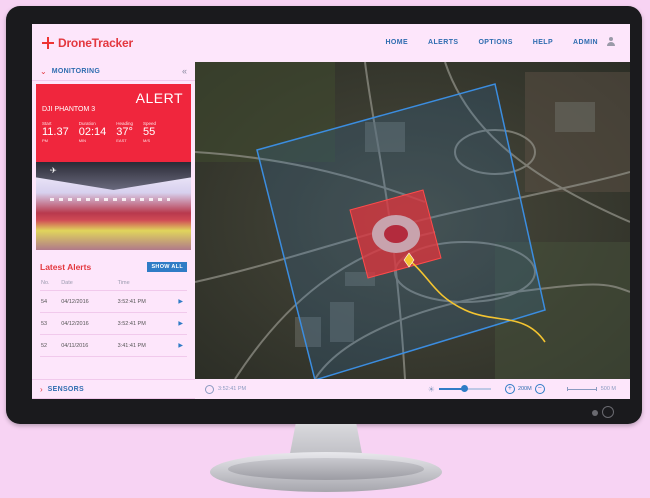  Describe the element at coordinates (69, 109) in the screenshot. I see `drone-model: DJI PHANTOM 3` at that location.